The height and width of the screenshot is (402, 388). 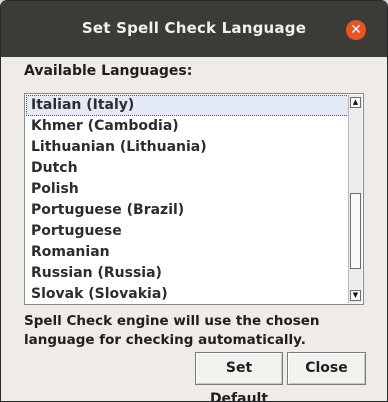 I want to click on available-languages-label: Available Languages:, so click(x=108, y=71).